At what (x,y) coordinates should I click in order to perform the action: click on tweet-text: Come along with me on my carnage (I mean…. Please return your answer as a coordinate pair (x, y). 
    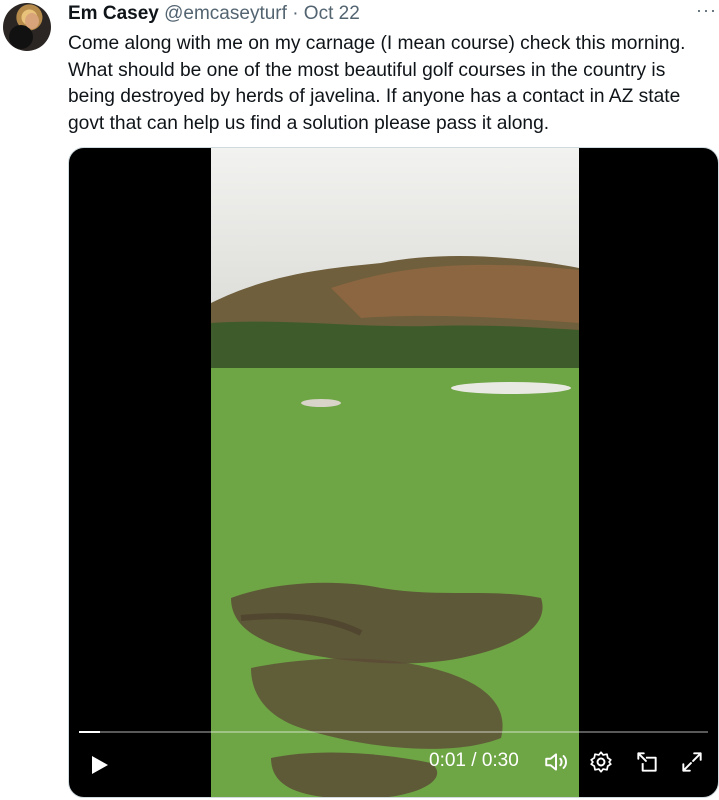
    Looking at the image, I should click on (377, 83).